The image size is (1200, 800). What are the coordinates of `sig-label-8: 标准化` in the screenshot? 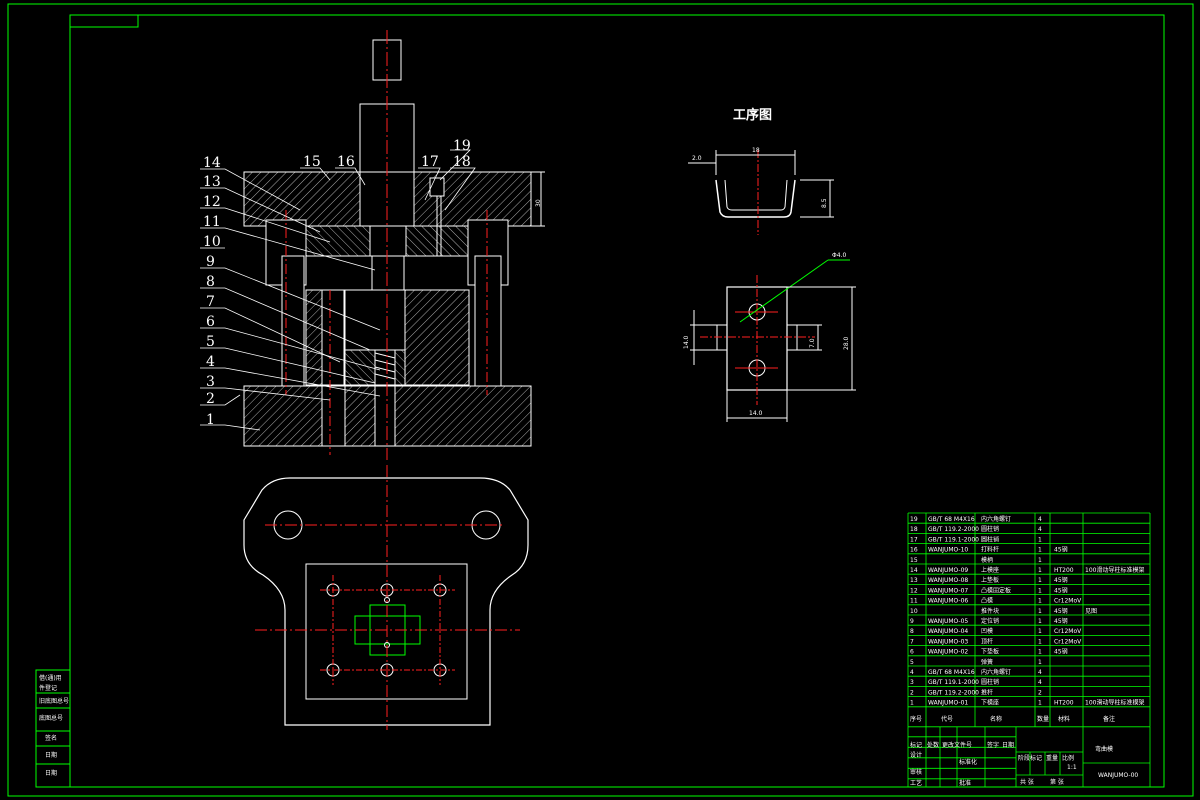 It's located at (968, 762).